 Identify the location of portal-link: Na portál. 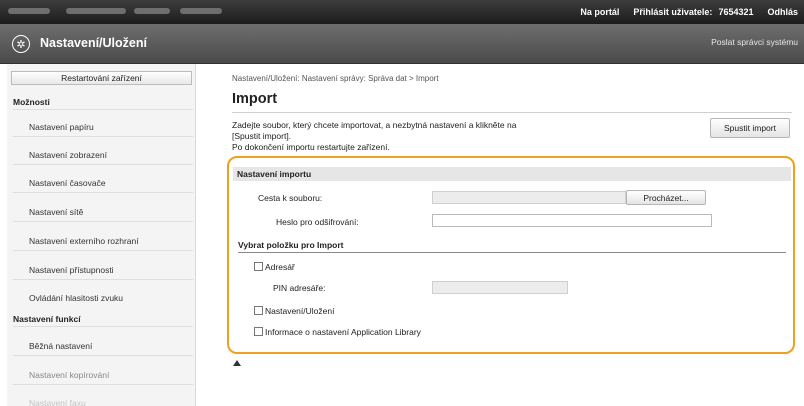
(599, 12).